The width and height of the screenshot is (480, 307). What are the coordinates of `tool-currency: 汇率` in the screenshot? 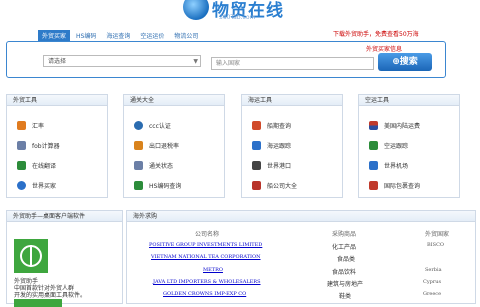 It's located at (30, 125).